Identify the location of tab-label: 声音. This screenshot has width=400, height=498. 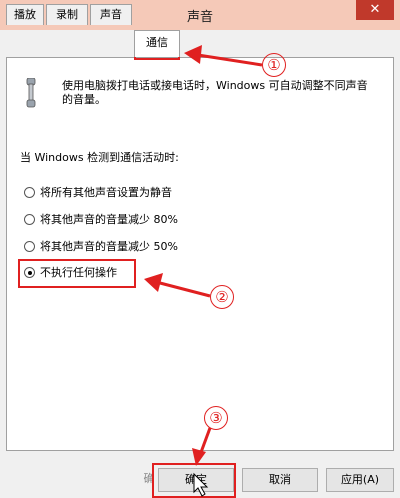
(111, 14).